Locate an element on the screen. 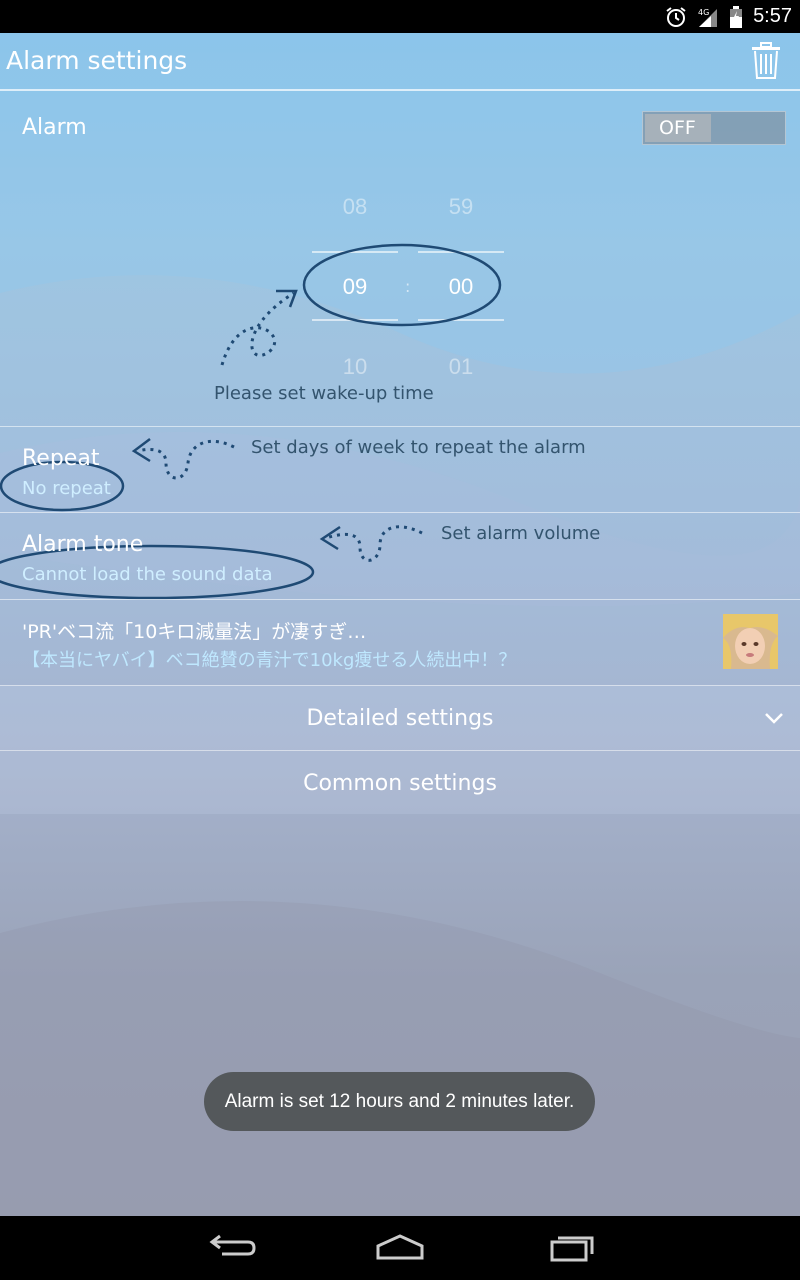 The height and width of the screenshot is (1280, 800). hint-volume: Set alarm volume is located at coordinates (521, 533).